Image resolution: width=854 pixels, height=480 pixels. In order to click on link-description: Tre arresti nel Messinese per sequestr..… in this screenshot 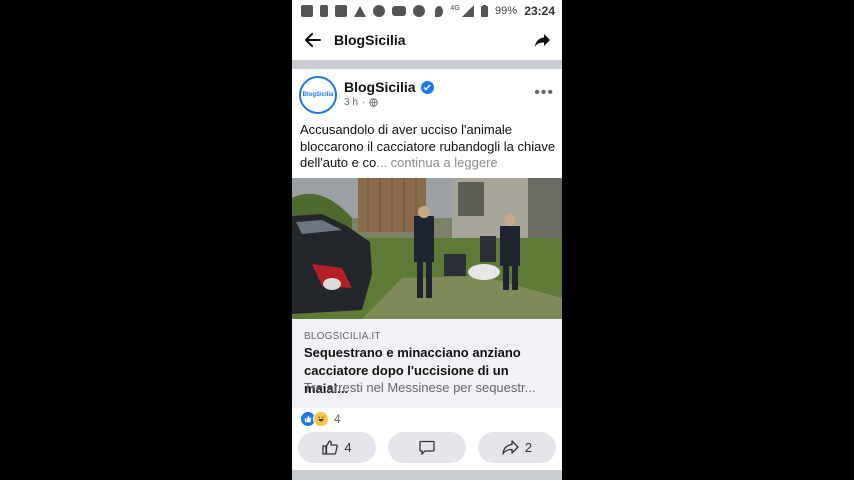, I will do `click(420, 387)`.